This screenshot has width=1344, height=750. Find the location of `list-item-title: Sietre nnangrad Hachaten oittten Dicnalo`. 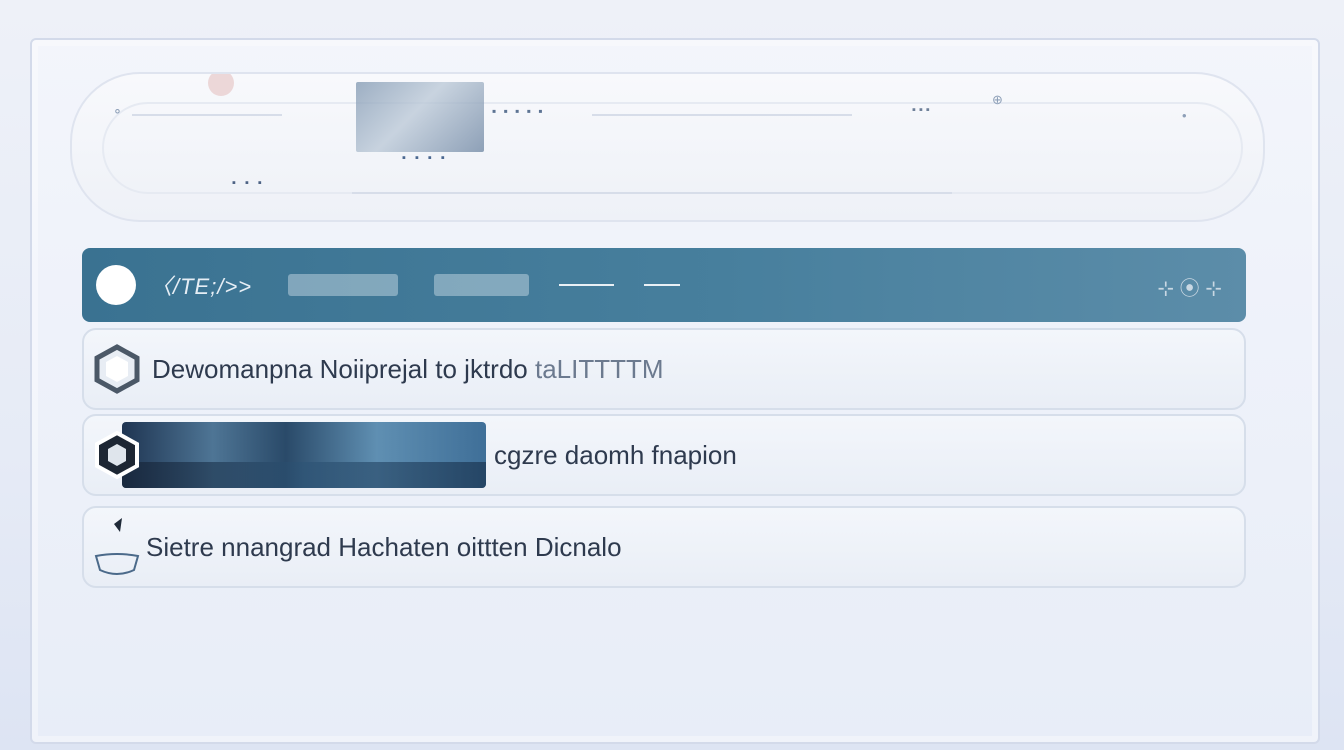

list-item-title: Sietre nnangrad Hachaten oittten Dicnalo is located at coordinates (384, 546).